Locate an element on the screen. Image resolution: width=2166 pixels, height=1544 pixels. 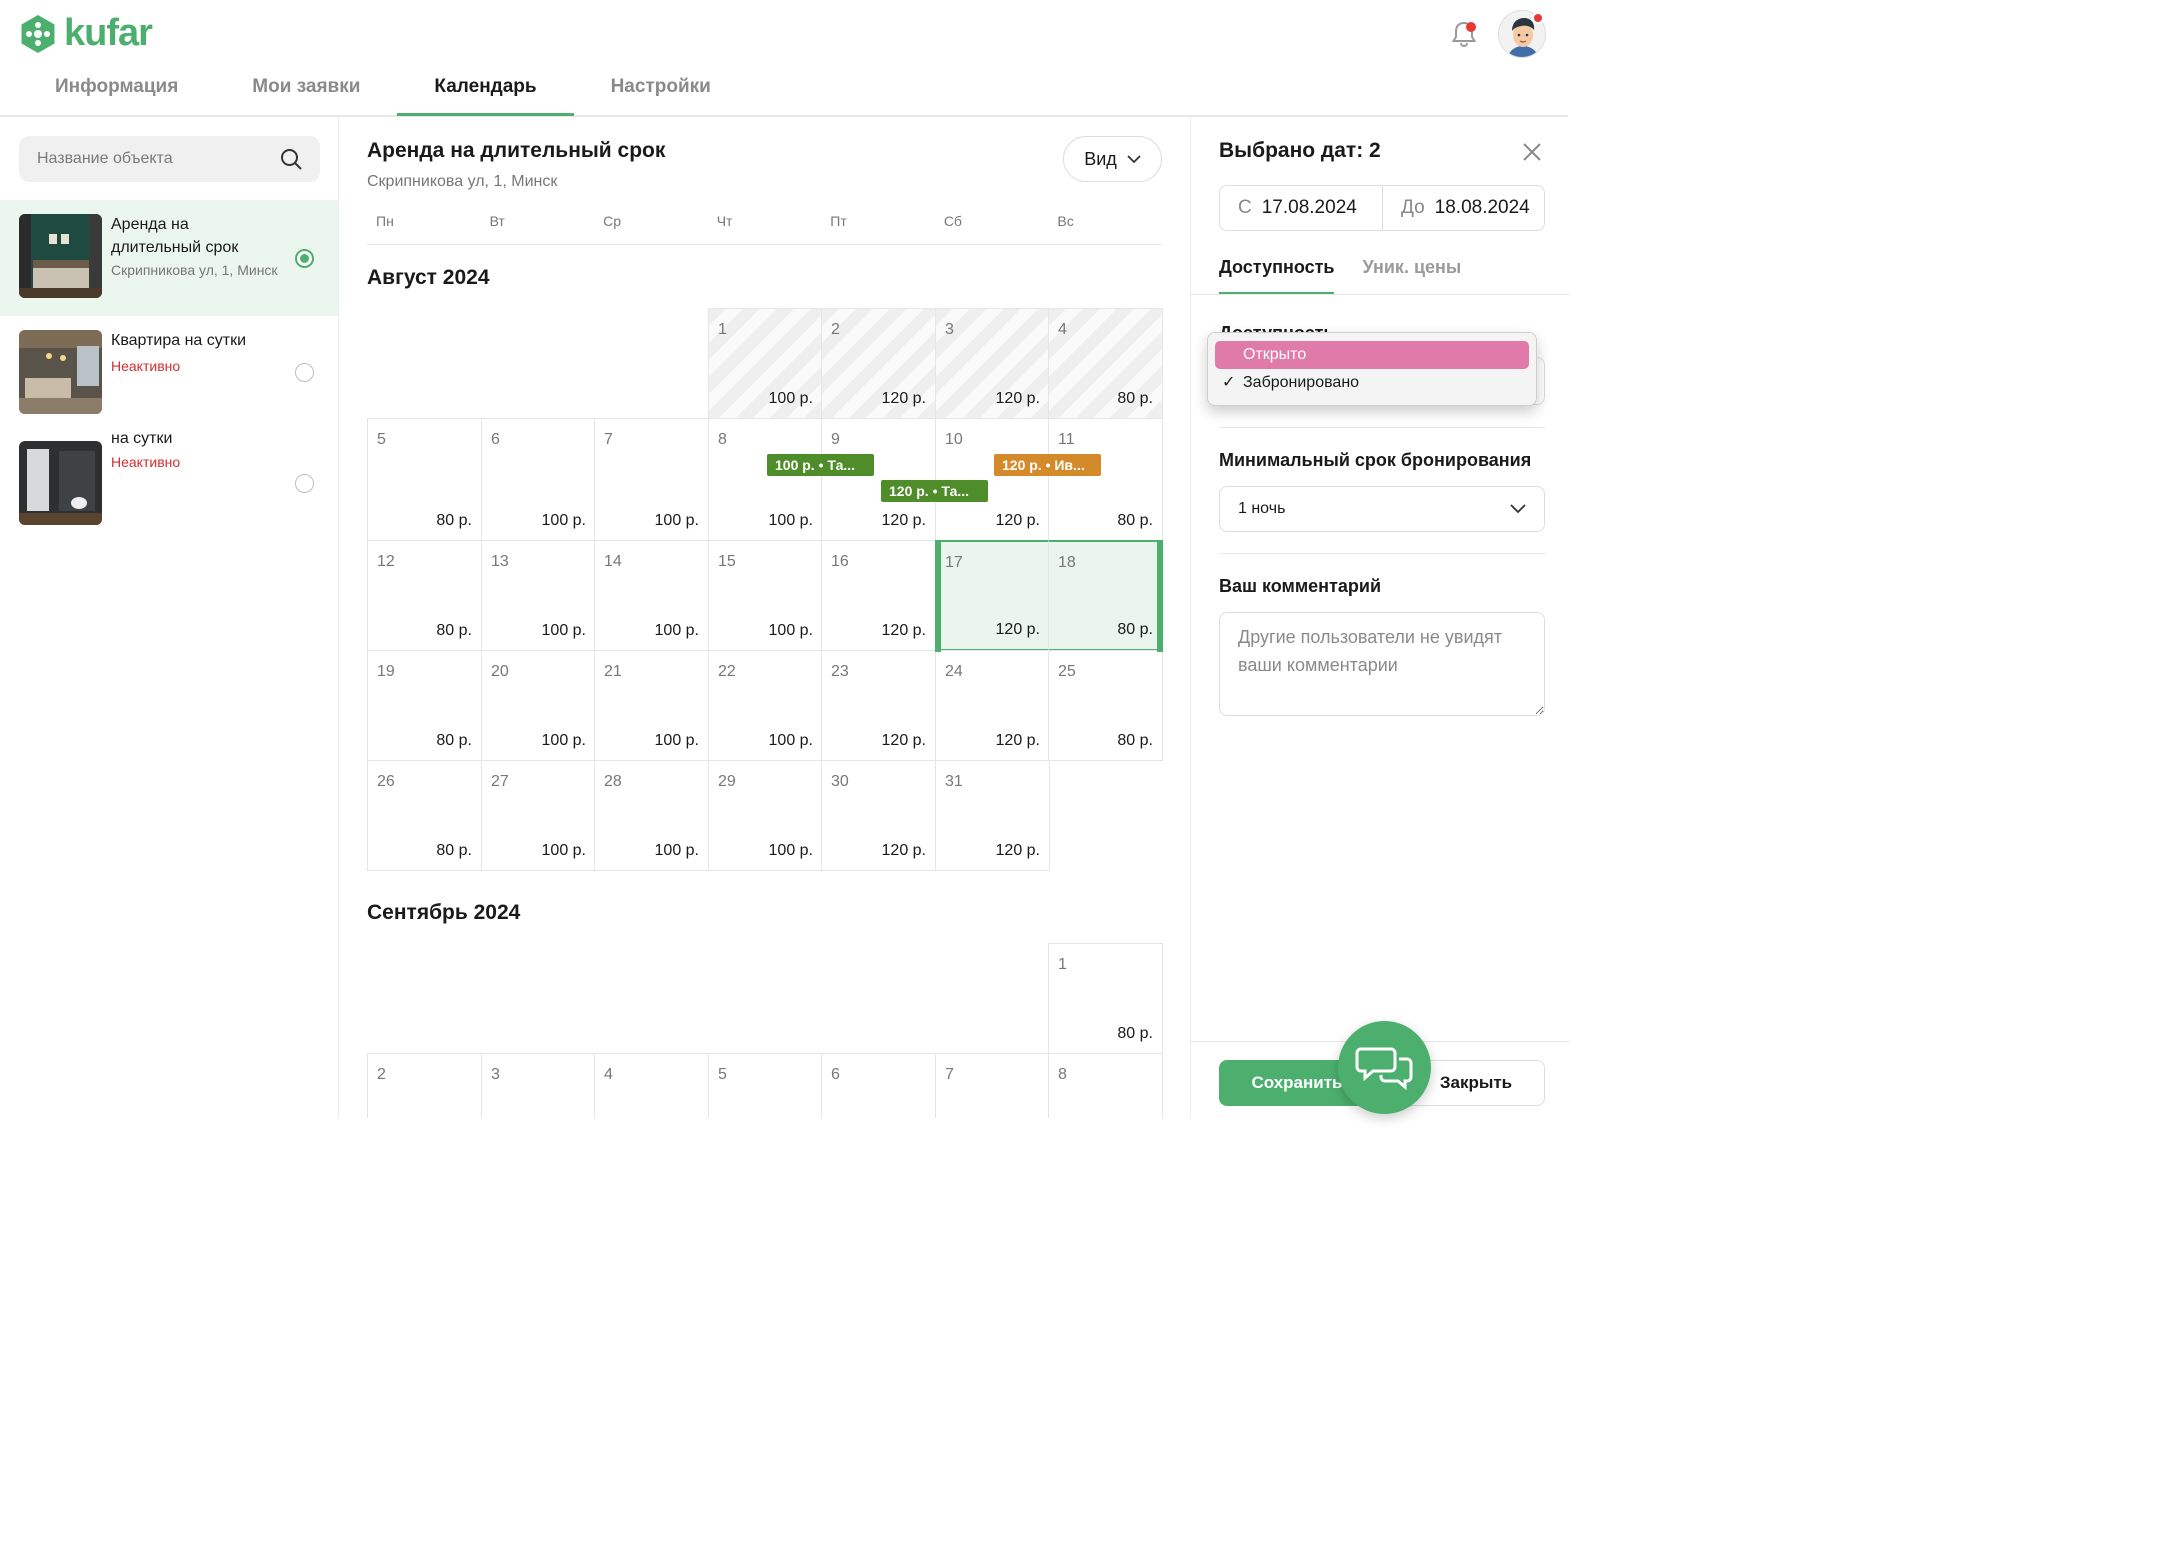
selection-handle-end is located at coordinates (1160, 596).